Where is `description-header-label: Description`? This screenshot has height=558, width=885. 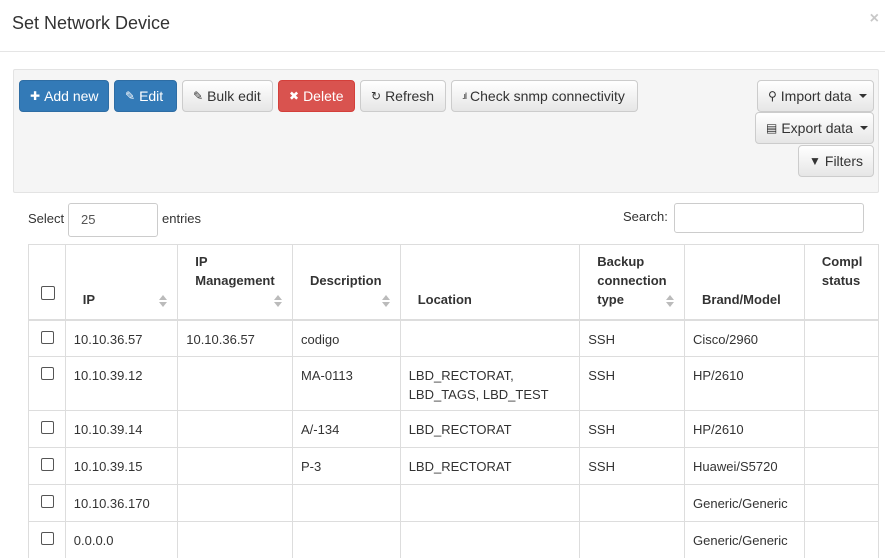
description-header-label: Description is located at coordinates (346, 280).